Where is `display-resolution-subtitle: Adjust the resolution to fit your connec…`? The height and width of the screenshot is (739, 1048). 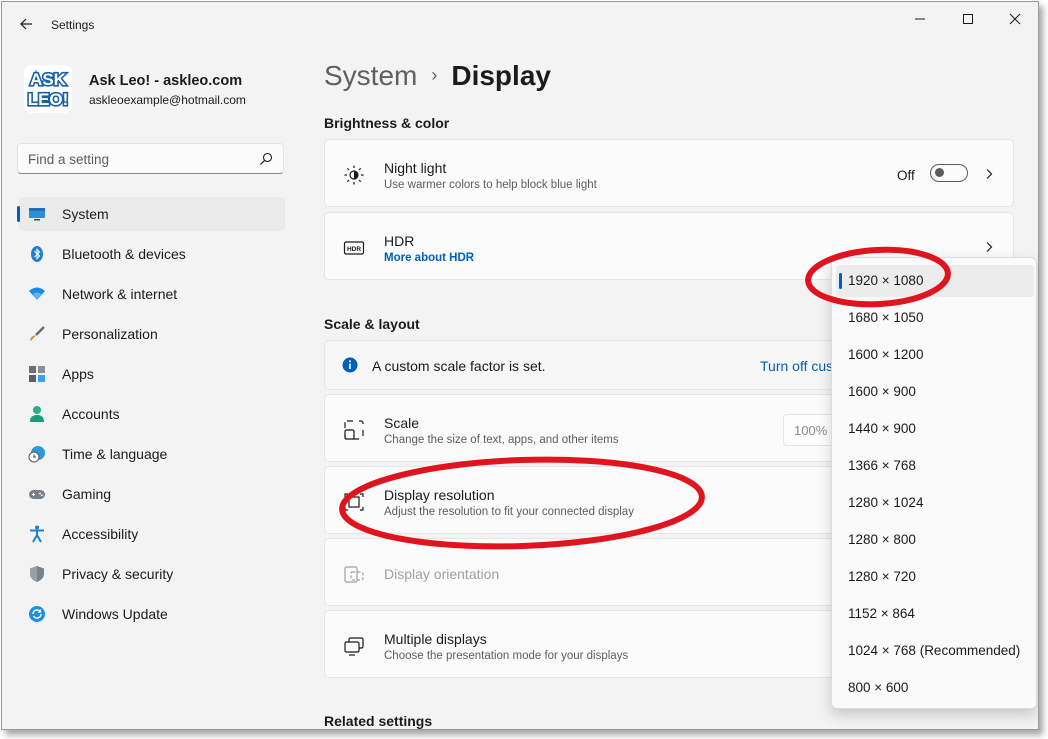
display-resolution-subtitle: Adjust the resolution to fit your connec… is located at coordinates (509, 512).